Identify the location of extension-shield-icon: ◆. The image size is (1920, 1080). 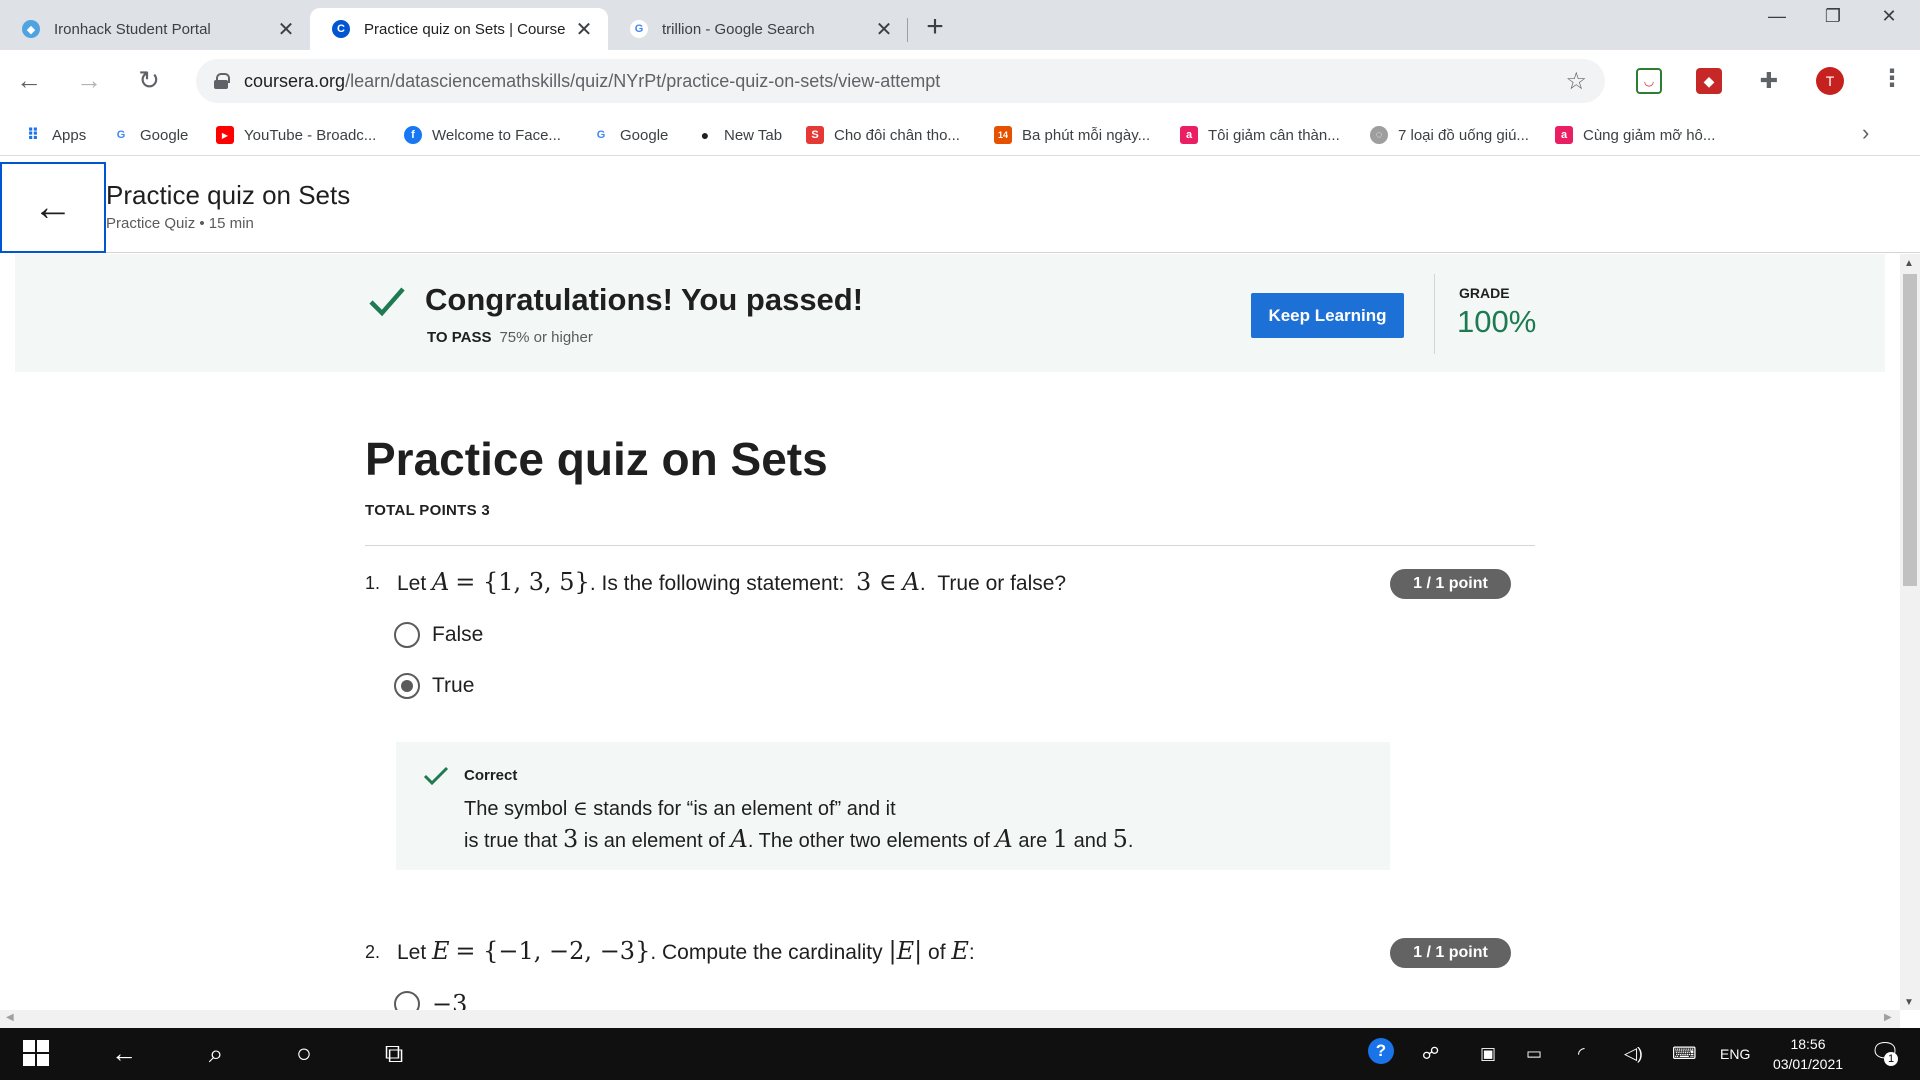
(1709, 81).